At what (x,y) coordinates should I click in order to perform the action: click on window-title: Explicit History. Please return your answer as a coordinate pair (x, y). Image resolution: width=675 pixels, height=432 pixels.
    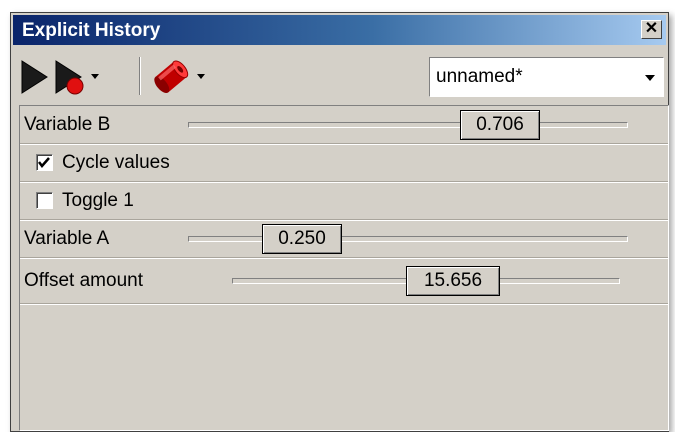
    Looking at the image, I should click on (91, 30).